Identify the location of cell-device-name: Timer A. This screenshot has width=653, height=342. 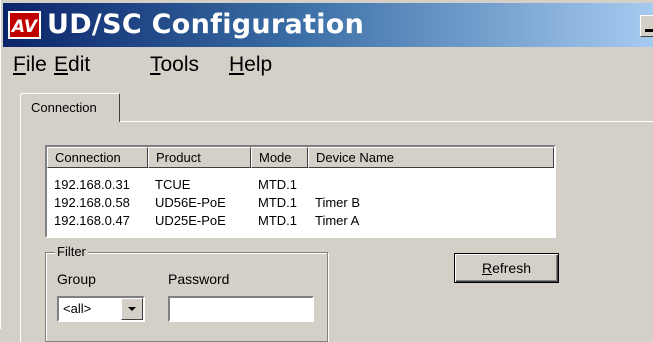
(337, 220).